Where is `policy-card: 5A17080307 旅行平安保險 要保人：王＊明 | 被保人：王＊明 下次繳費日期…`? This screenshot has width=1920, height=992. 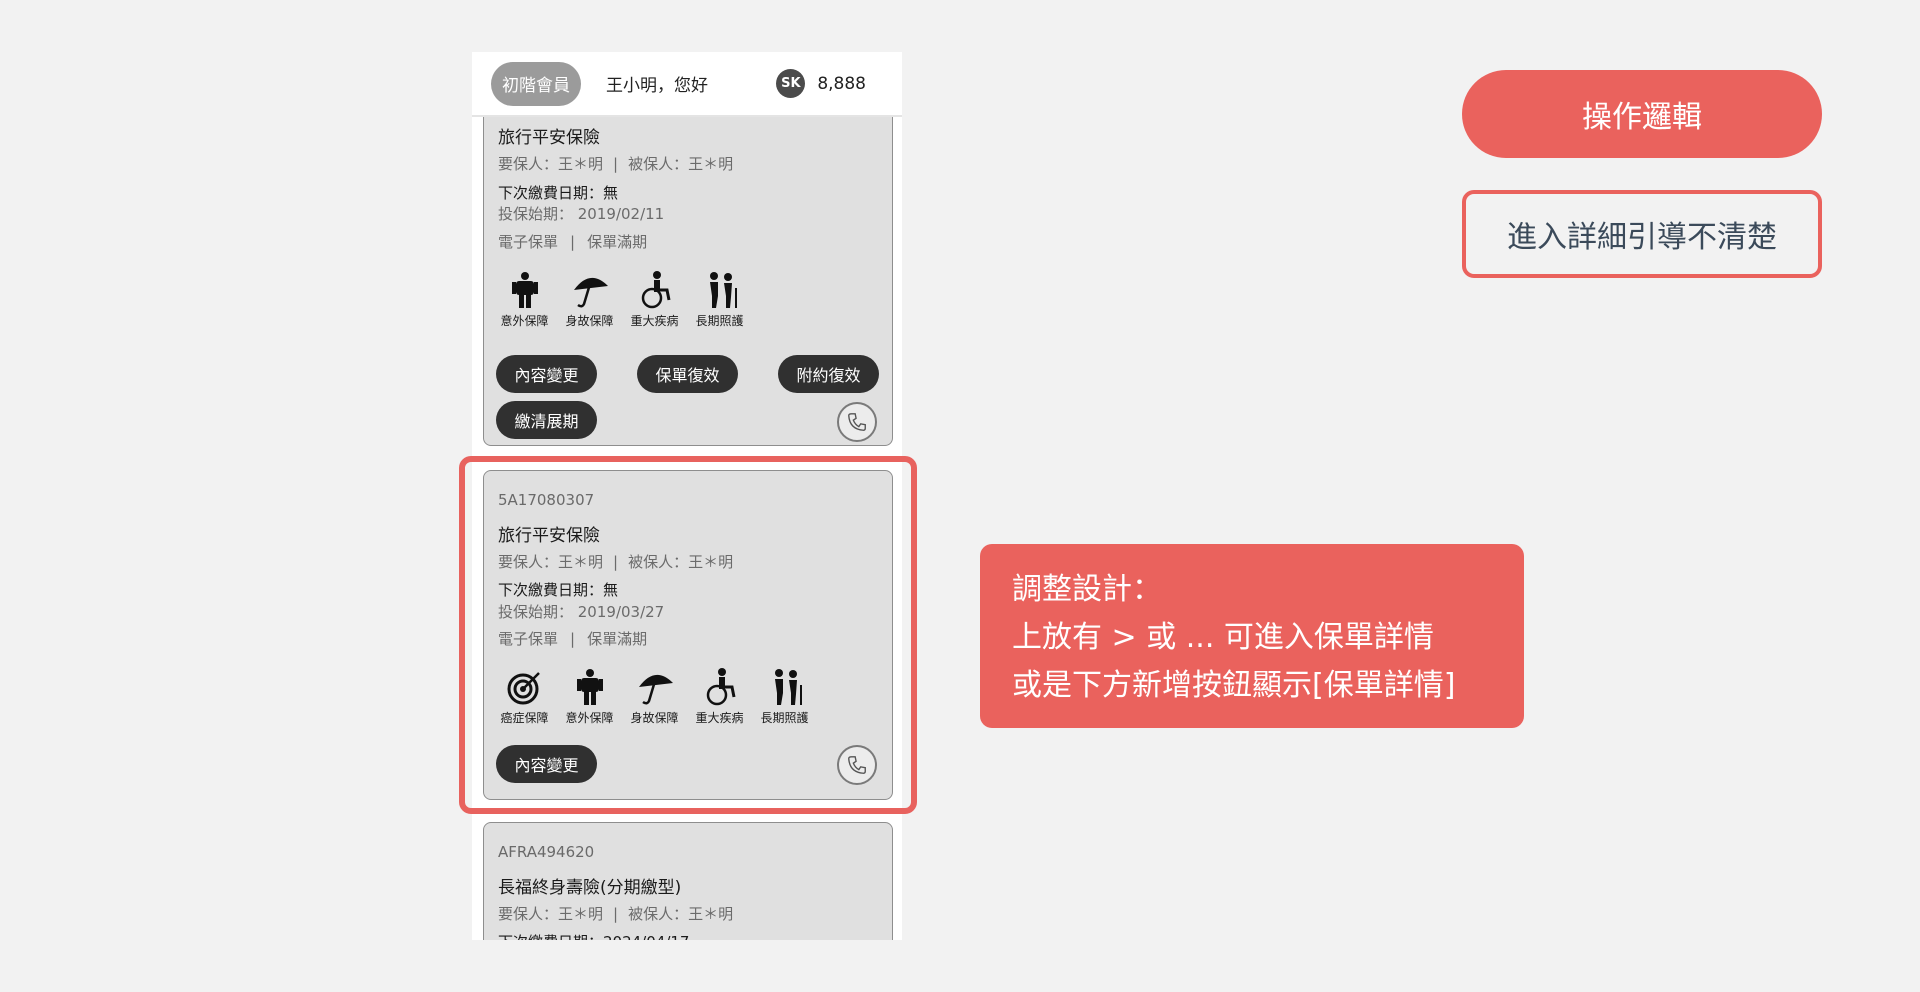
policy-card: 5A17080307 旅行平安保險 要保人：王＊明 | 被保人：王＊明 下次繳費日期… is located at coordinates (688, 635).